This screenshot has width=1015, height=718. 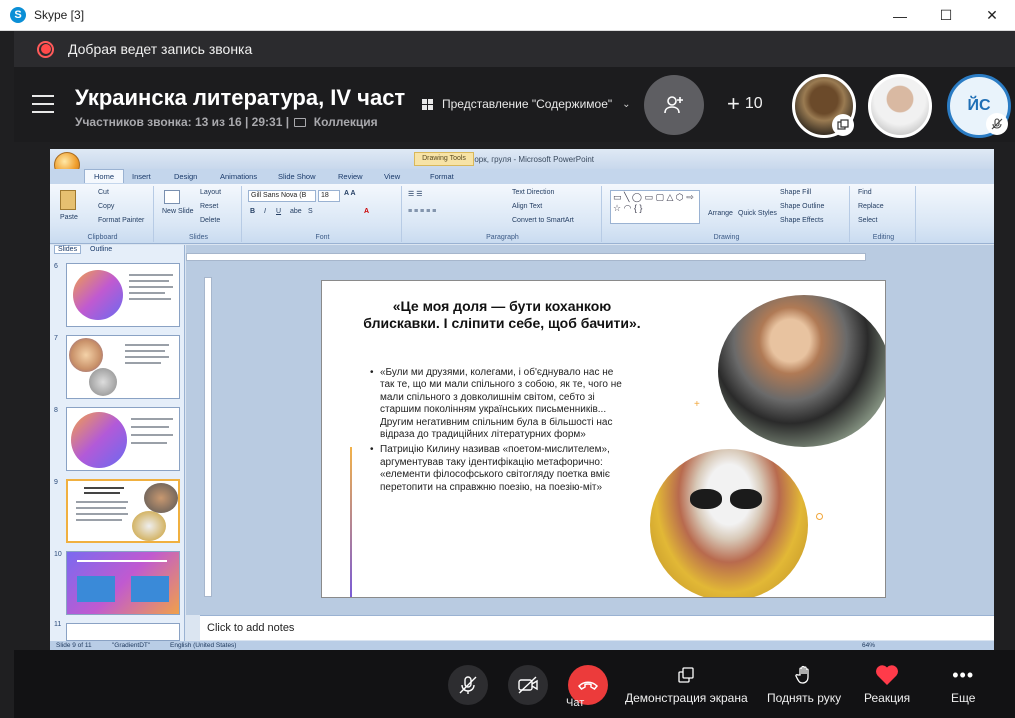 What do you see at coordinates (527, 206) in the screenshot?
I see `align-text-button: Align Text` at bounding box center [527, 206].